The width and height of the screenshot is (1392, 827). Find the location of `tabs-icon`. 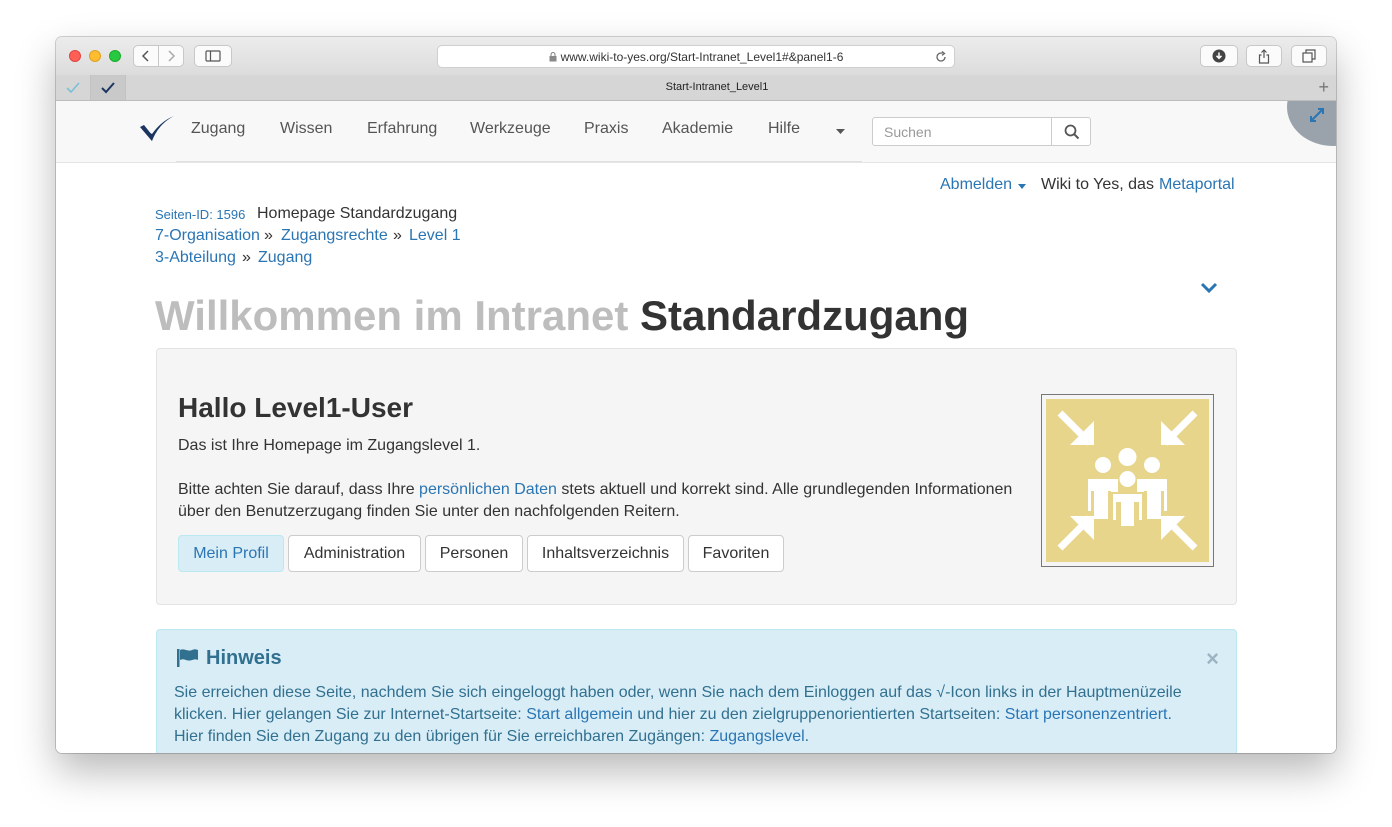

tabs-icon is located at coordinates (1309, 56).